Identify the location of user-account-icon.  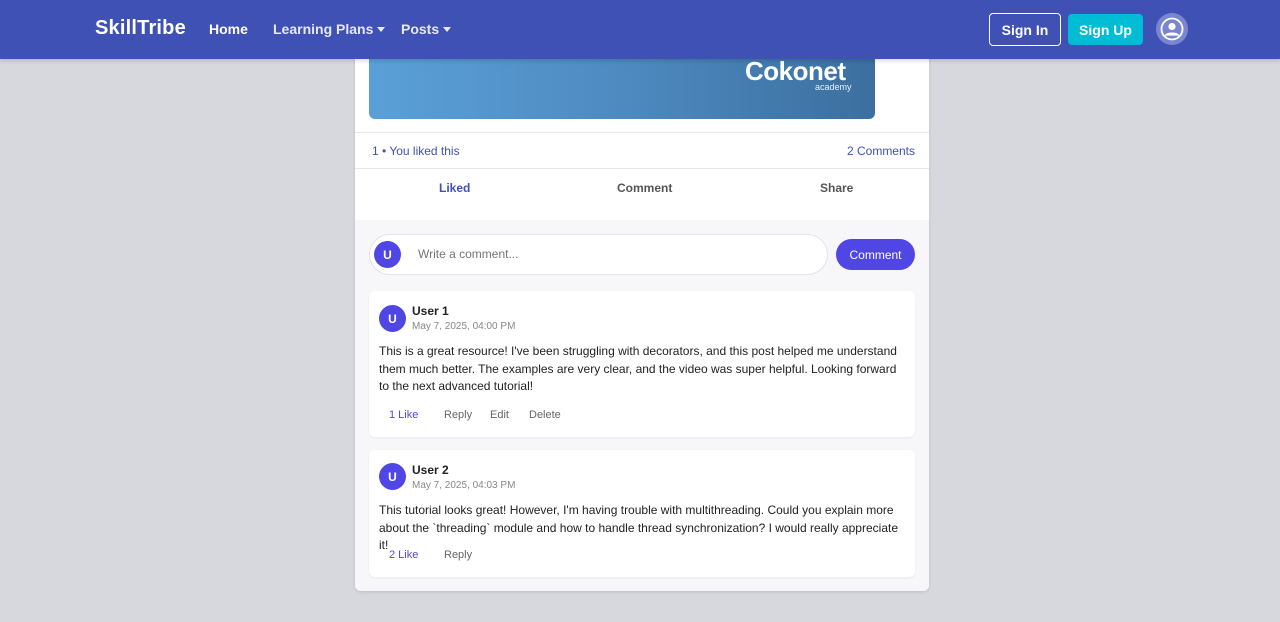
(1172, 29).